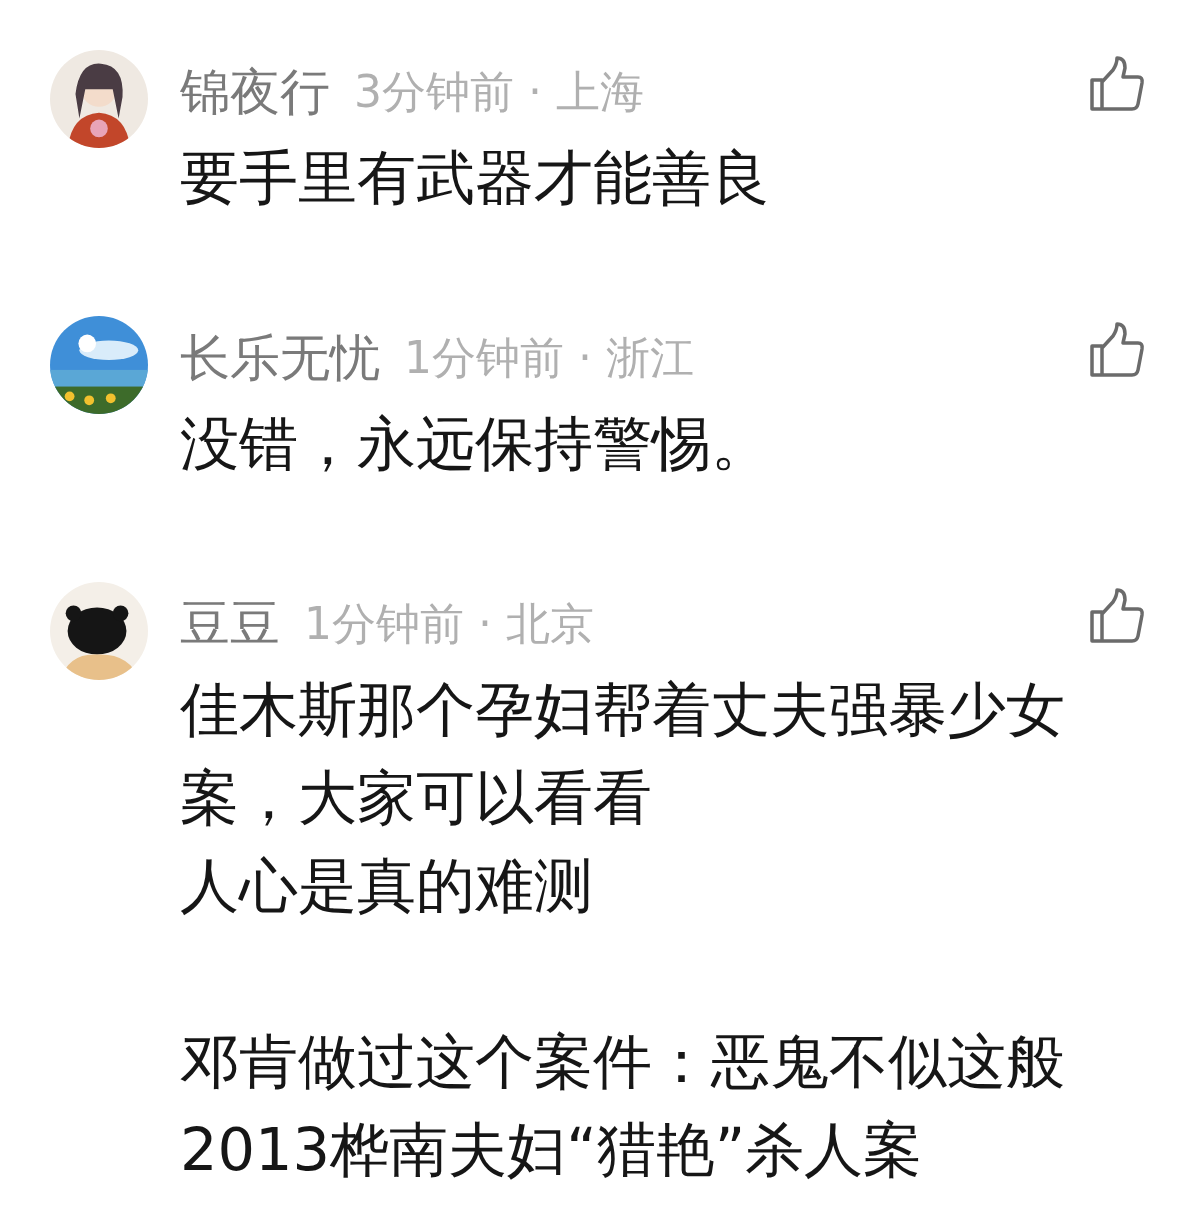 This screenshot has height=1229, width=1200. Describe the element at coordinates (623, 1062) in the screenshot. I see `comment-text: 邓肯做过这个案件：恶鬼不似这般` at that location.